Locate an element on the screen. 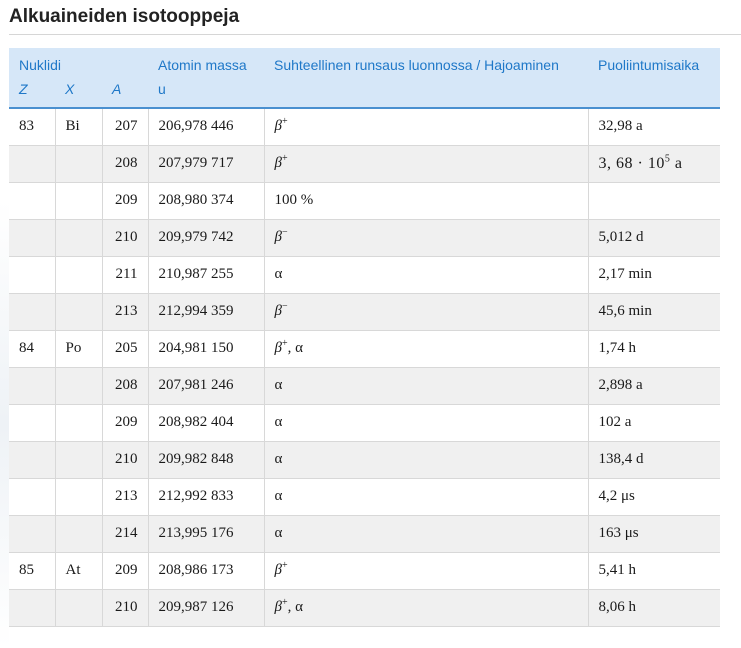 Image resolution: width=741 pixels, height=648 pixels. cell-atomic-mass: 207,981 246 is located at coordinates (206, 386).